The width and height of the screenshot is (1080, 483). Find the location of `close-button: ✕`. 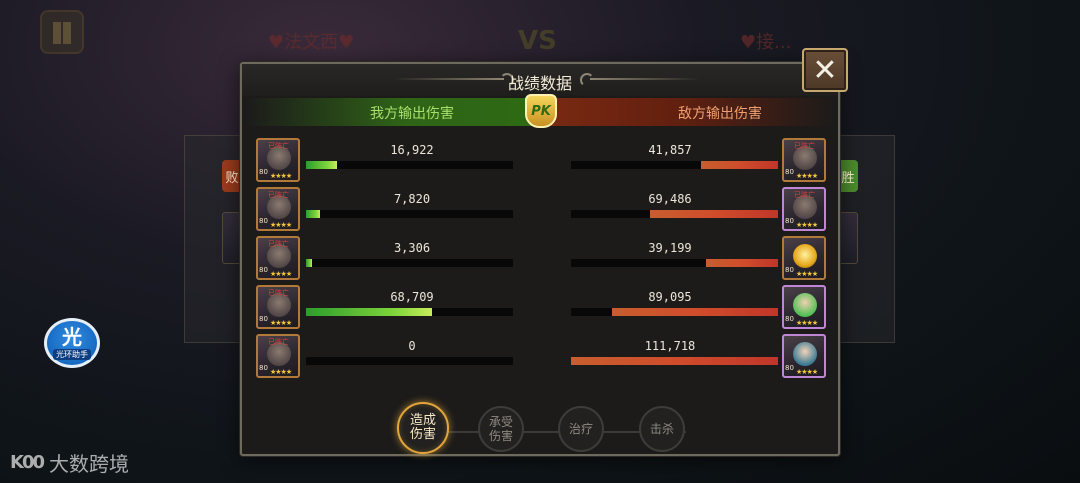

close-button: ✕ is located at coordinates (825, 70).